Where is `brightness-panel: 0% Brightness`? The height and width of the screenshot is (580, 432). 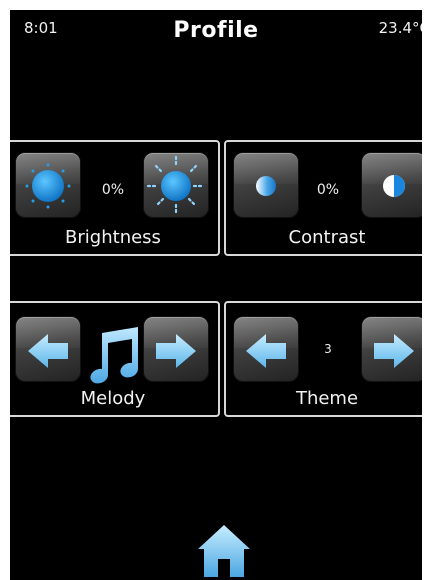
brightness-panel: 0% Brightness is located at coordinates (115, 198).